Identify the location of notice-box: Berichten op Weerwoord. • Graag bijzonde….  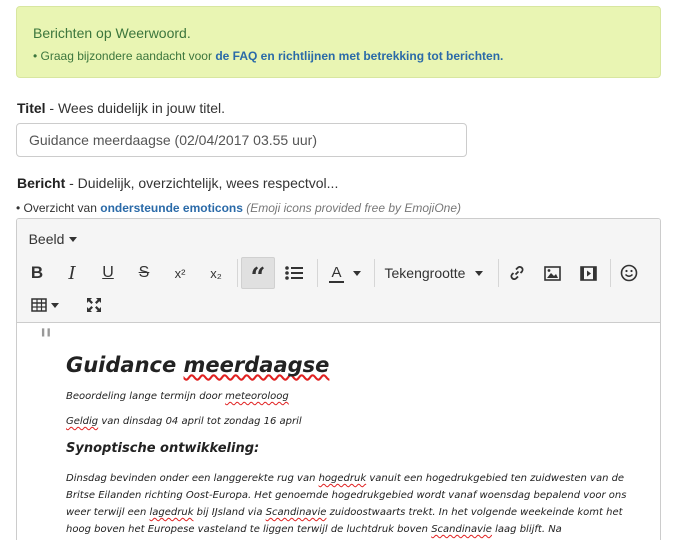
(338, 42).